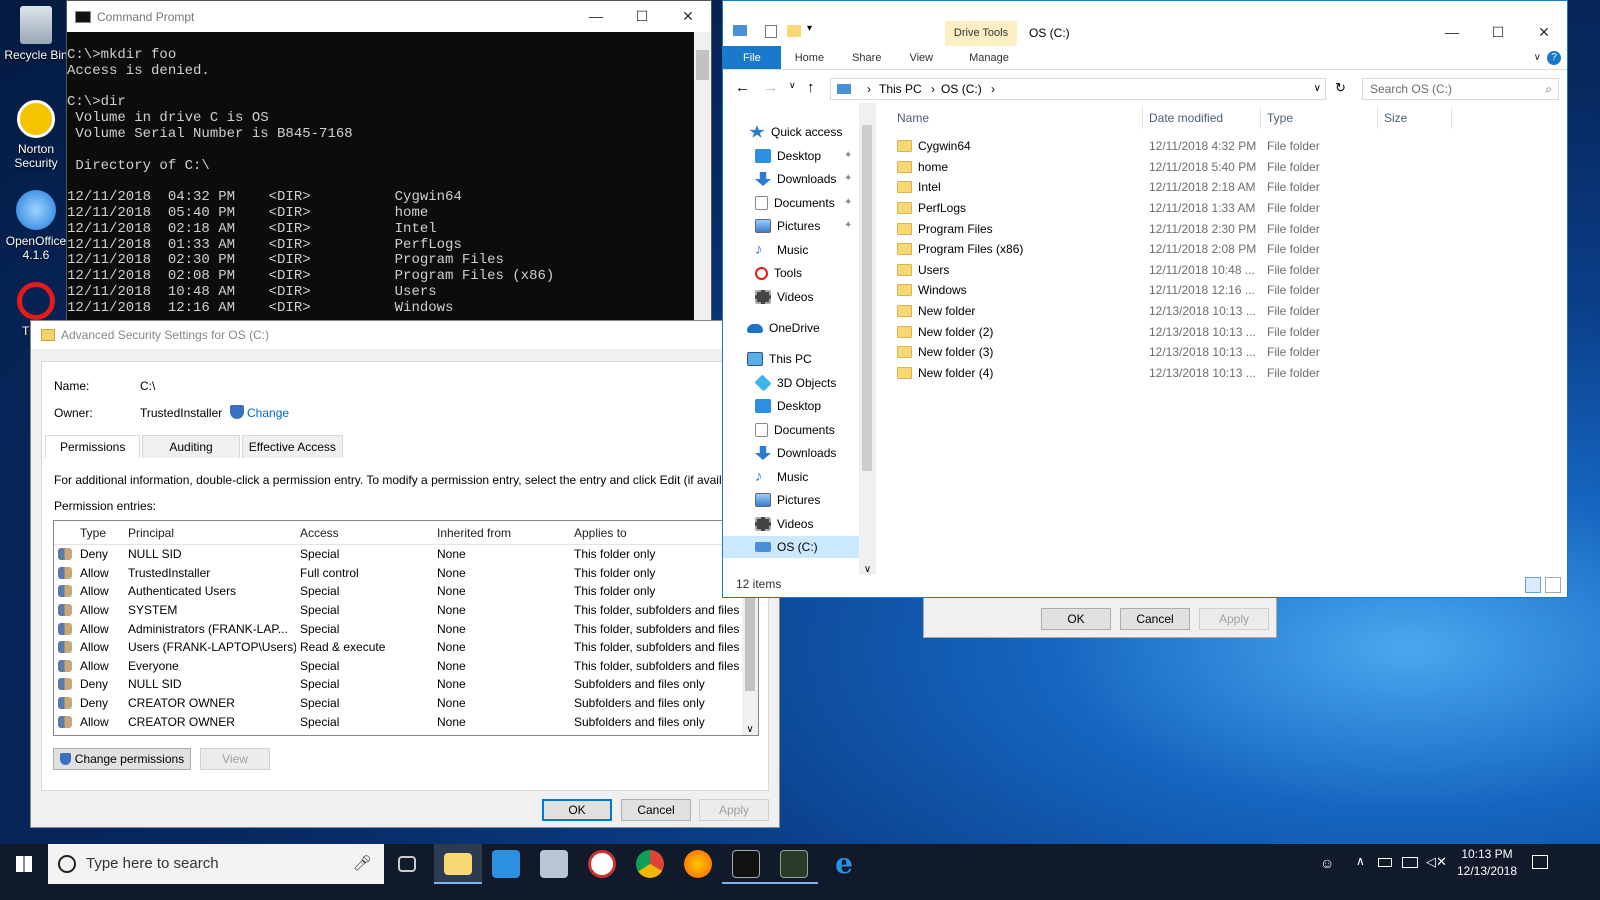 This screenshot has width=1600, height=900. I want to click on breadcrumb-this-pc: This PC, so click(900, 89).